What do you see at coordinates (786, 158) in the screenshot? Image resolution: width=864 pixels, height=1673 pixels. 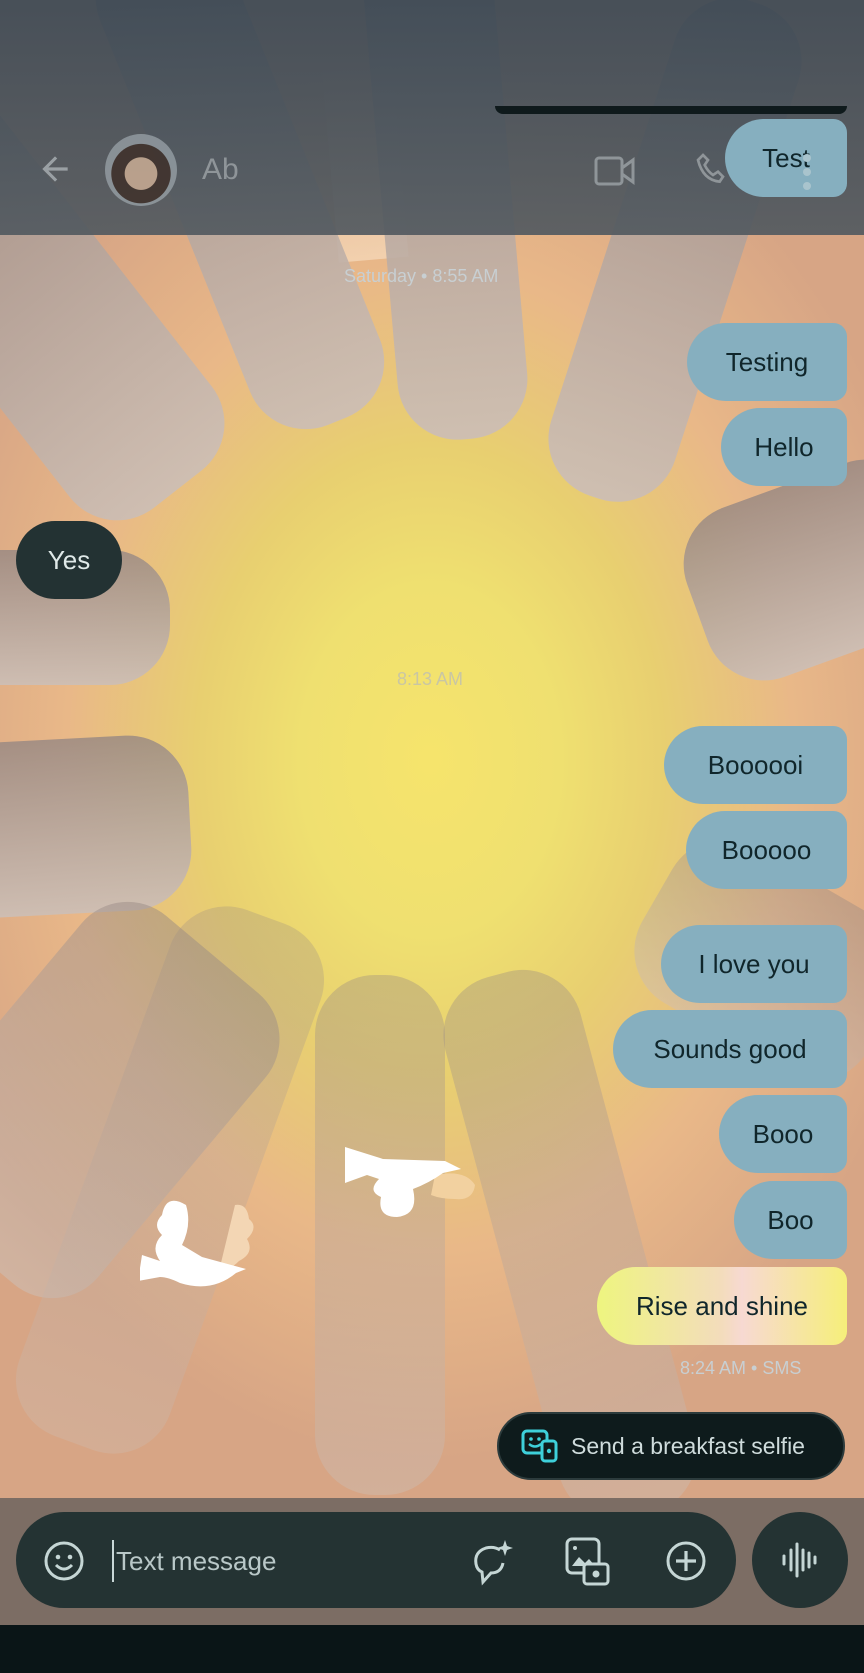 I see `message-bubble: Test` at bounding box center [786, 158].